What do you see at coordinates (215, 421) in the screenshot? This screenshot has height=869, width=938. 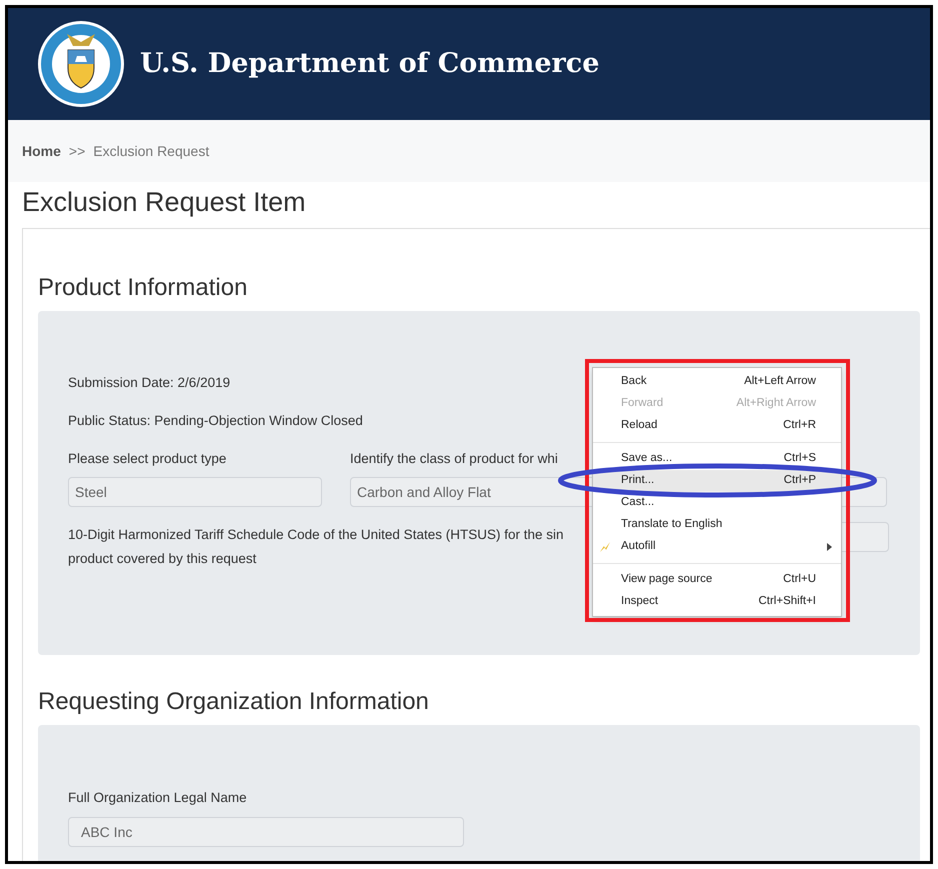 I see `public-status: Public Status: Pending-Objection Window Closed` at bounding box center [215, 421].